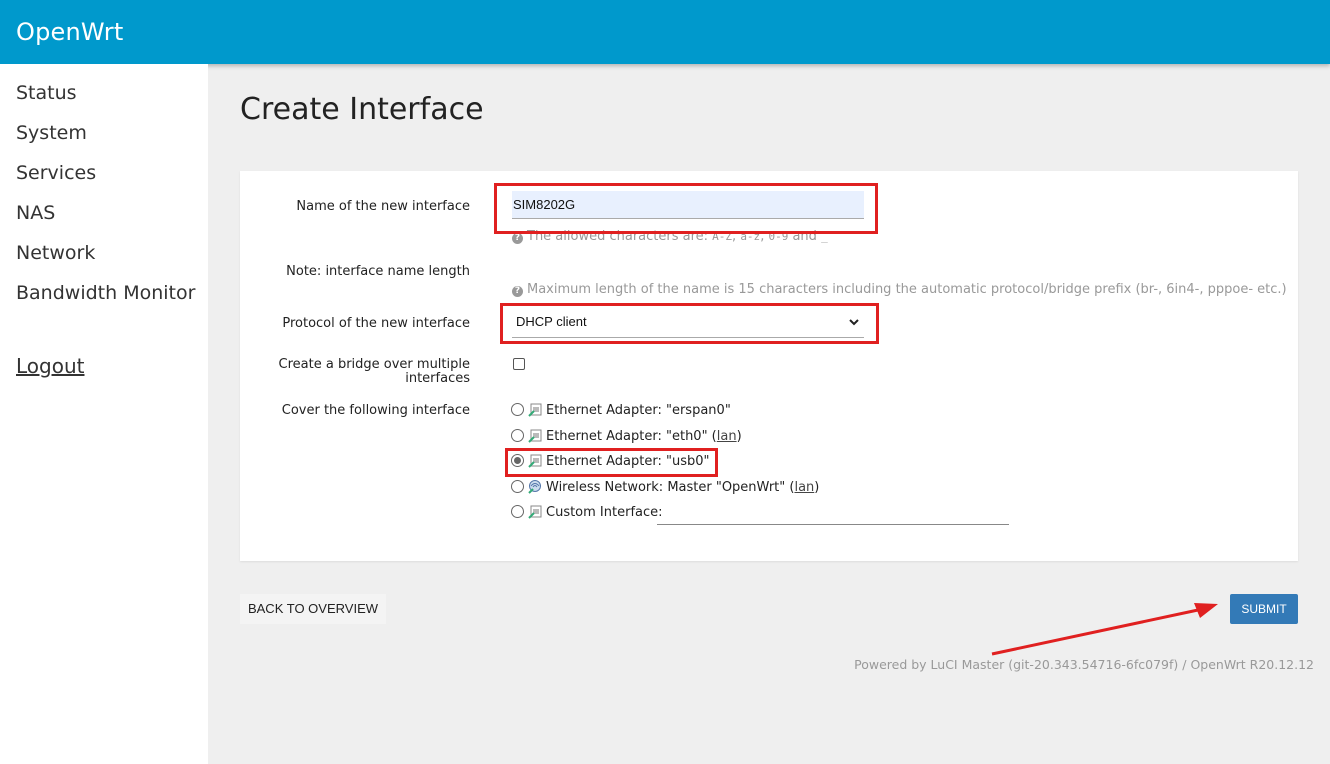  I want to click on cover-option-eth0: Ethernet Adapter: "eth0" (lan), so click(626, 438).